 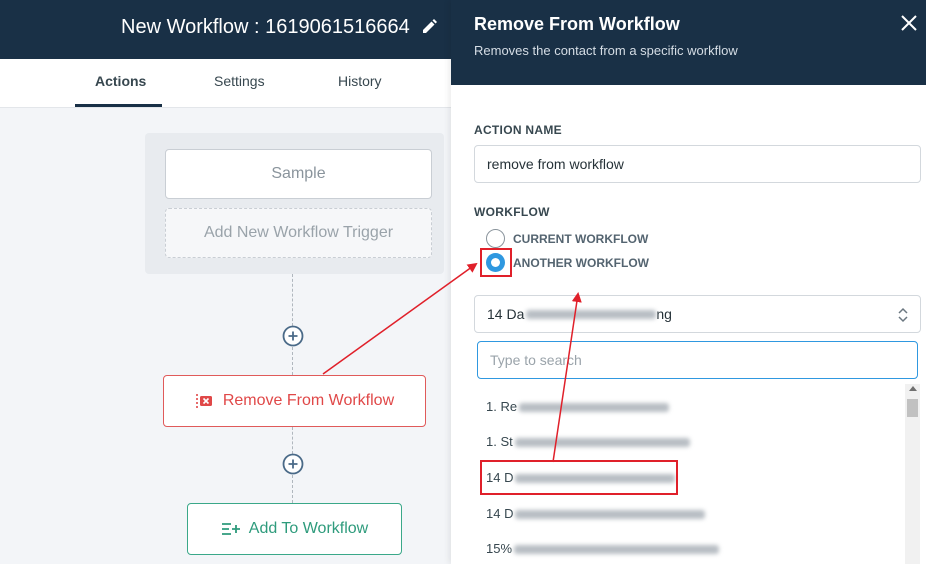 What do you see at coordinates (298, 233) in the screenshot?
I see `add-trigger-button: Add New Workflow Trigger` at bounding box center [298, 233].